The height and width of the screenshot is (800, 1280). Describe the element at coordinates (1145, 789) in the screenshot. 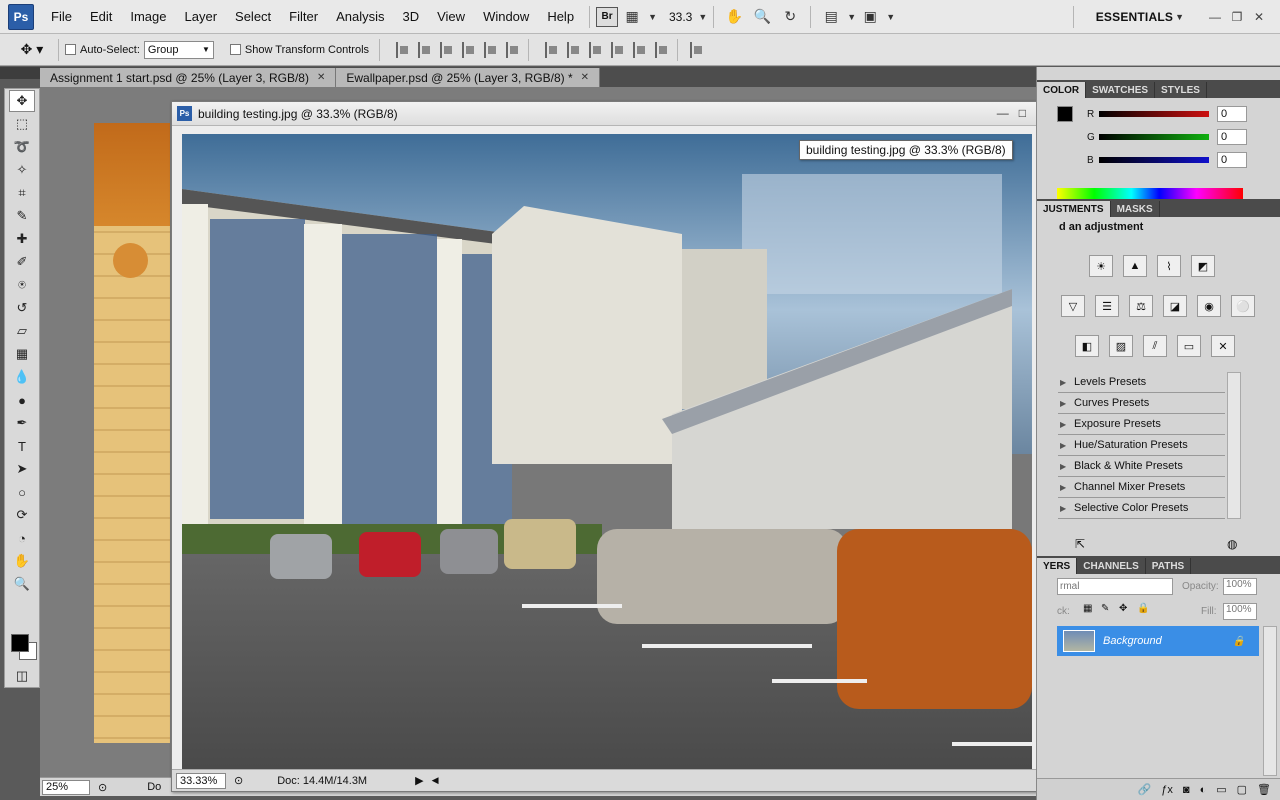

I see `link-icon: 🔗` at that location.